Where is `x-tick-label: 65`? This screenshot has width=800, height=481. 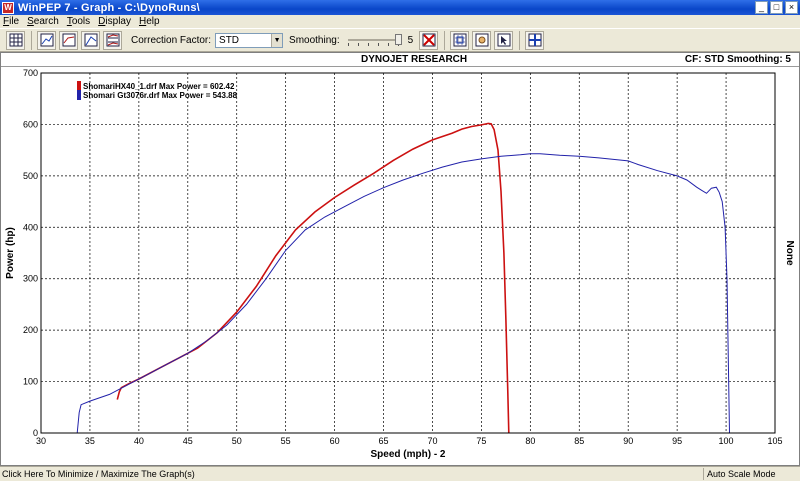 x-tick-label: 65 is located at coordinates (384, 441).